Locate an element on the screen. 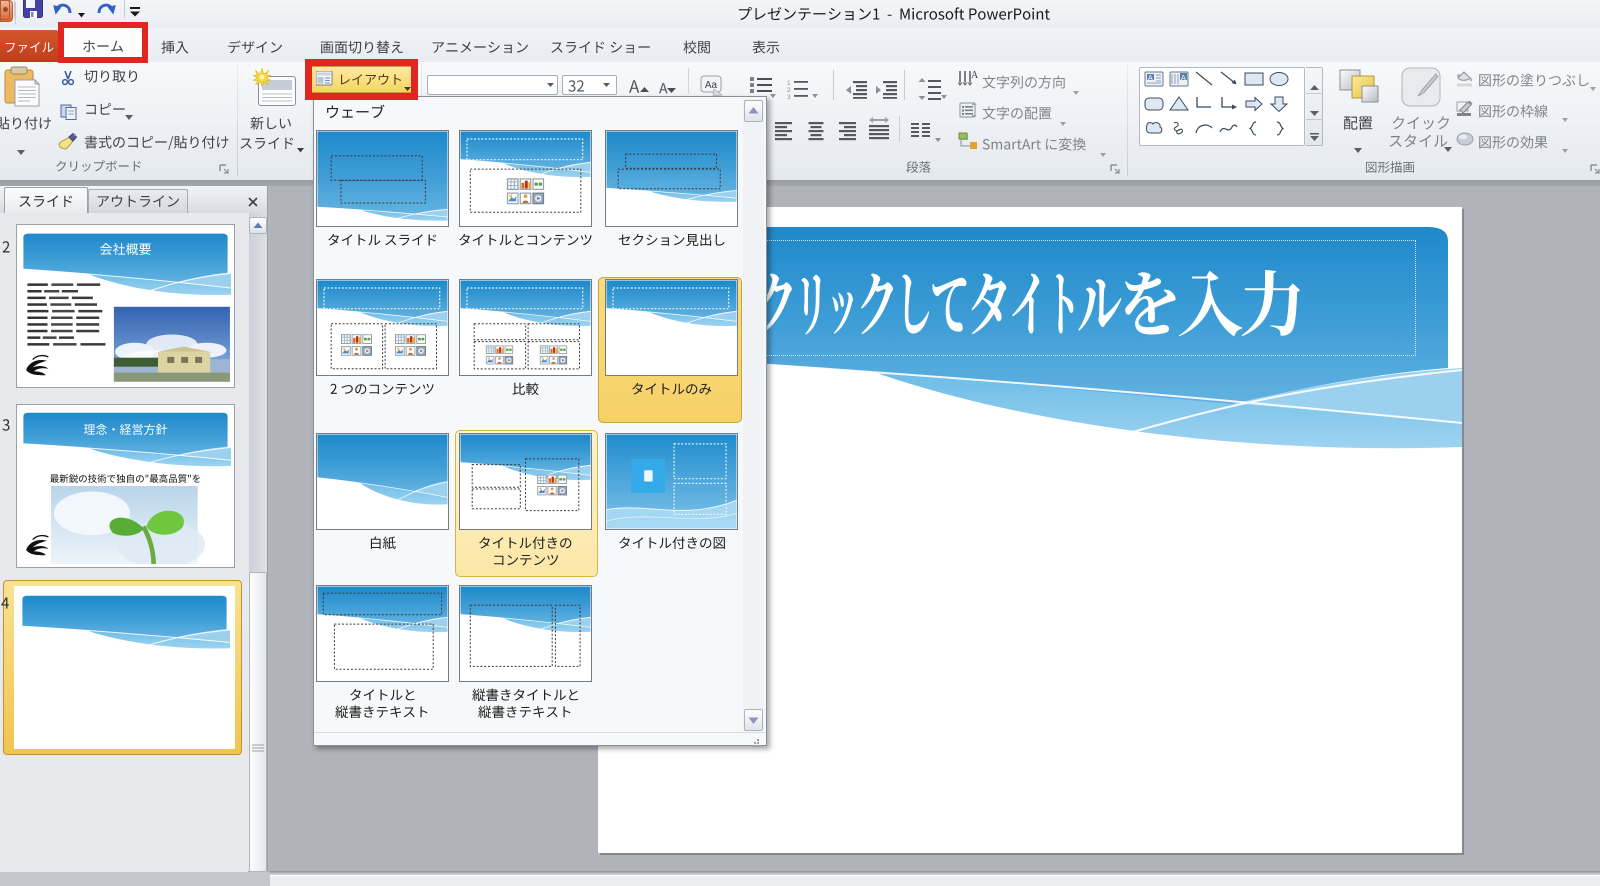 The image size is (1600, 886). svg-text: 2 is located at coordinates (789, 90).